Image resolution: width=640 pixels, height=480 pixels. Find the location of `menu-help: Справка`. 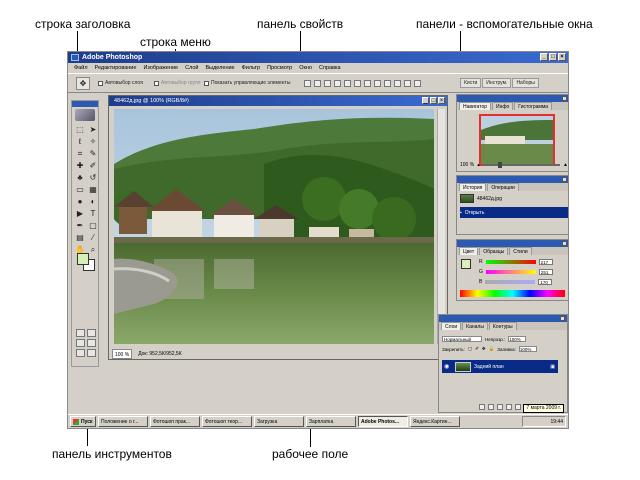

menu-help: Справка is located at coordinates (330, 68).